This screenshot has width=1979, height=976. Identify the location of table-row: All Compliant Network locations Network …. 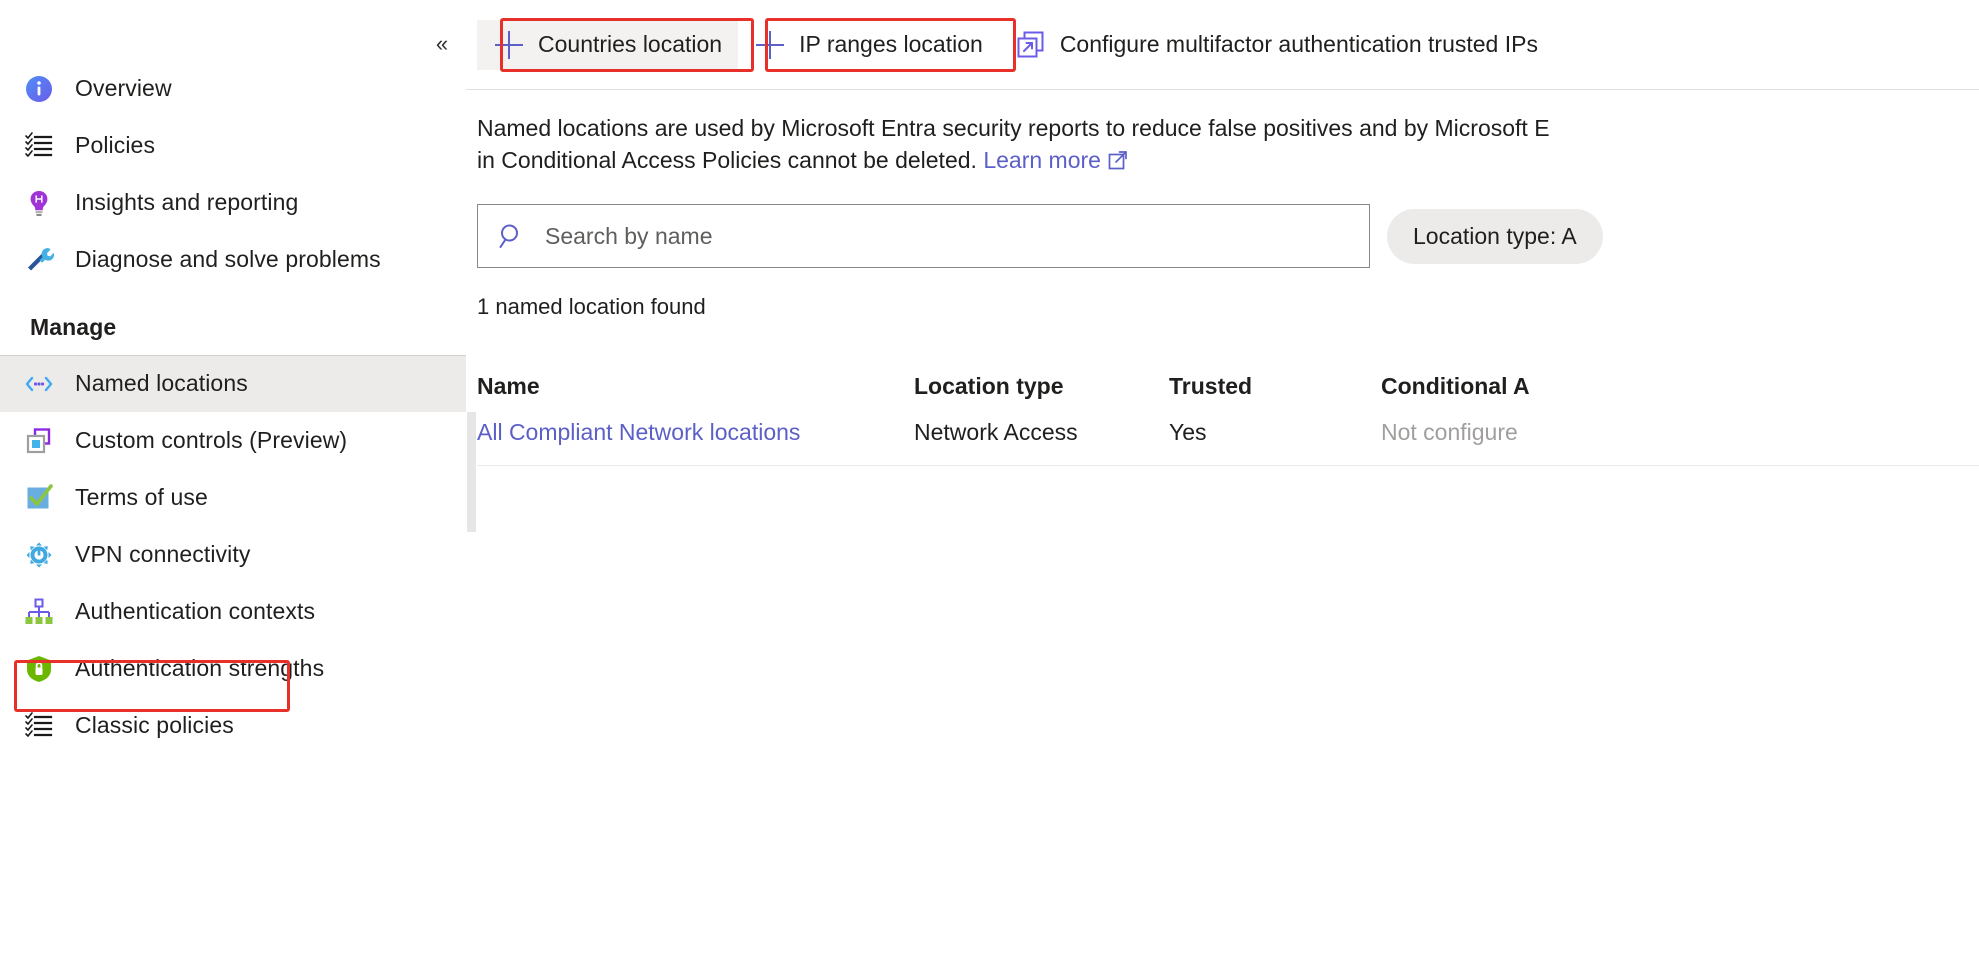
(1228, 433).